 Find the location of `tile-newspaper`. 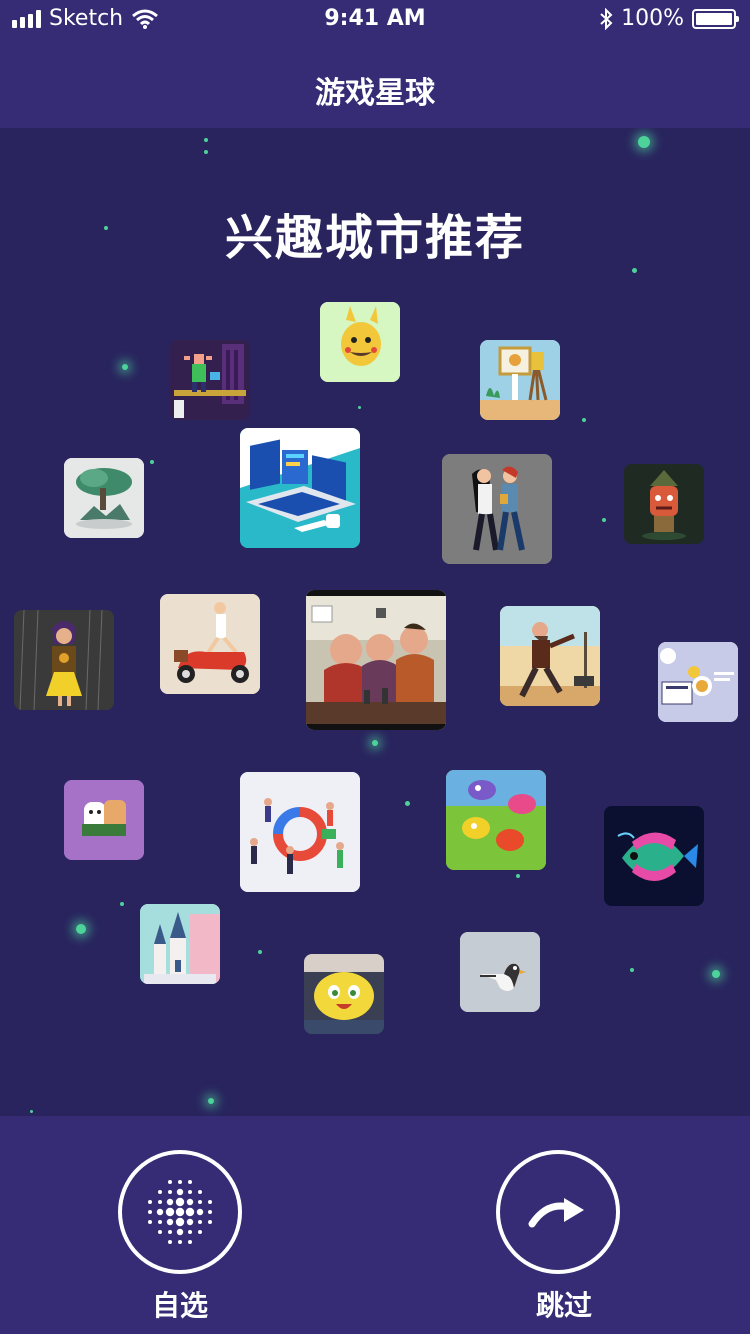

tile-newspaper is located at coordinates (698, 682).